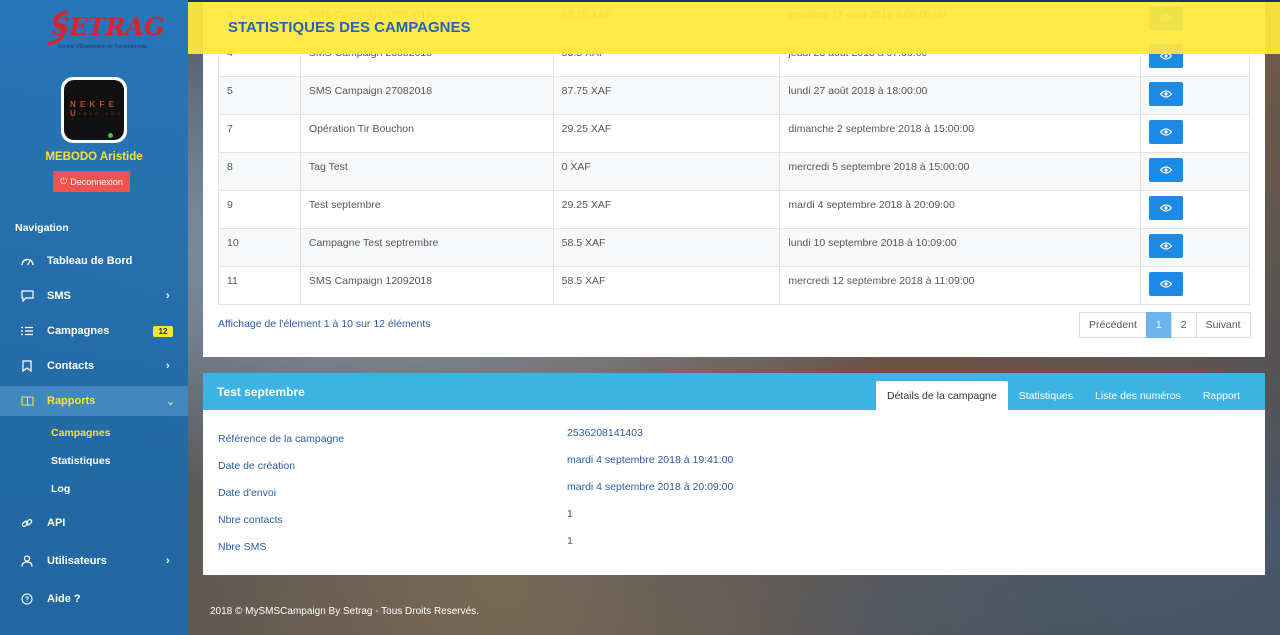 The width and height of the screenshot is (1280, 635). I want to click on tab-details: Détails de la campagne, so click(942, 395).